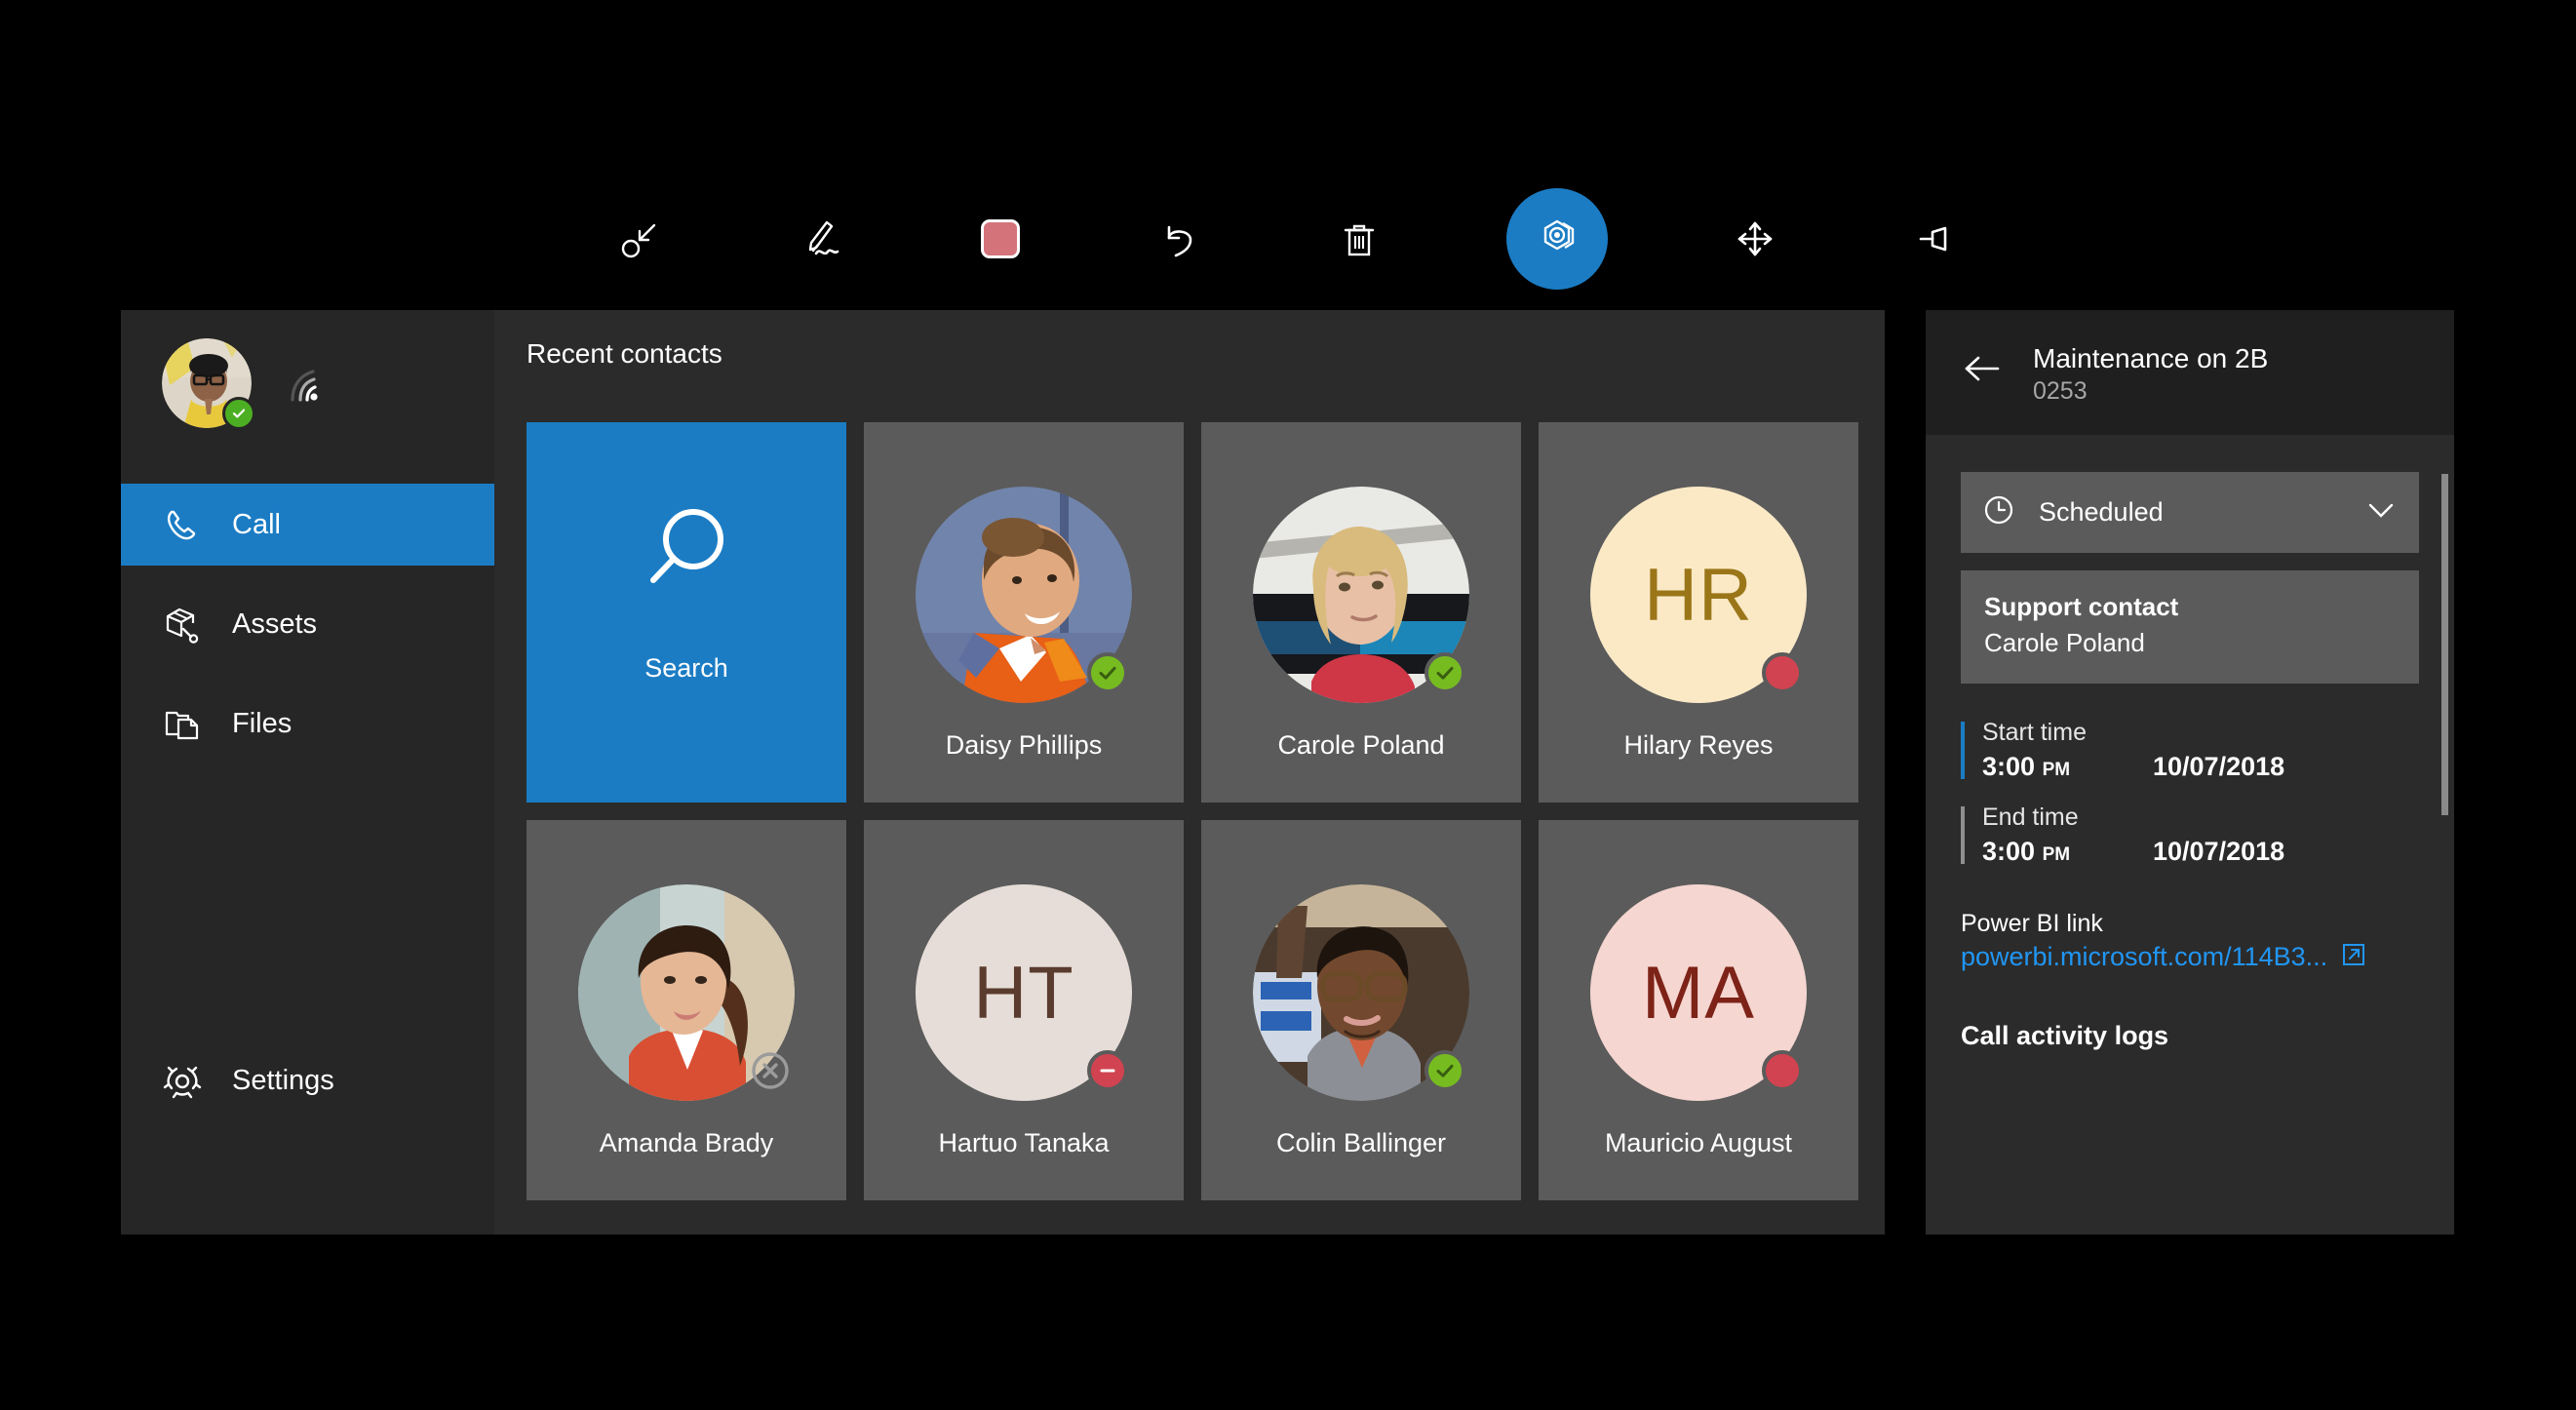 The width and height of the screenshot is (2576, 1410). I want to click on back-arrow-icon, so click(1982, 370).